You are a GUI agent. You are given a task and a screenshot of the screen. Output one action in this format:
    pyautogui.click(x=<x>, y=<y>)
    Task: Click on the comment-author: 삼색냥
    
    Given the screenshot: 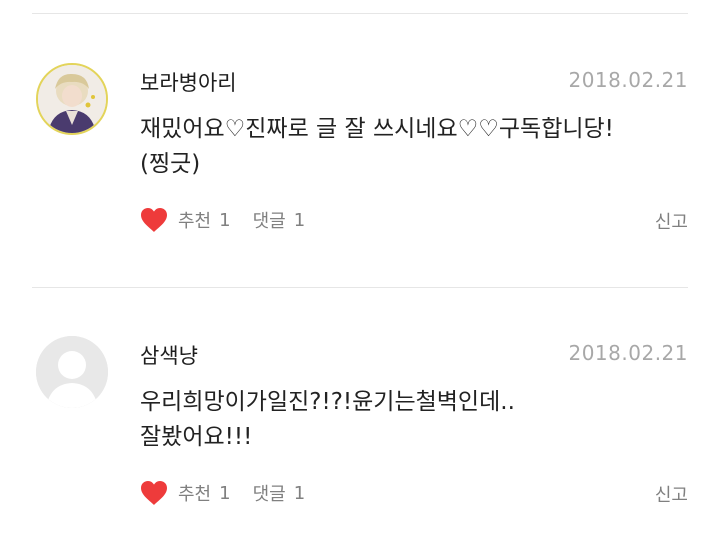 What is the action you would take?
    pyautogui.click(x=169, y=355)
    